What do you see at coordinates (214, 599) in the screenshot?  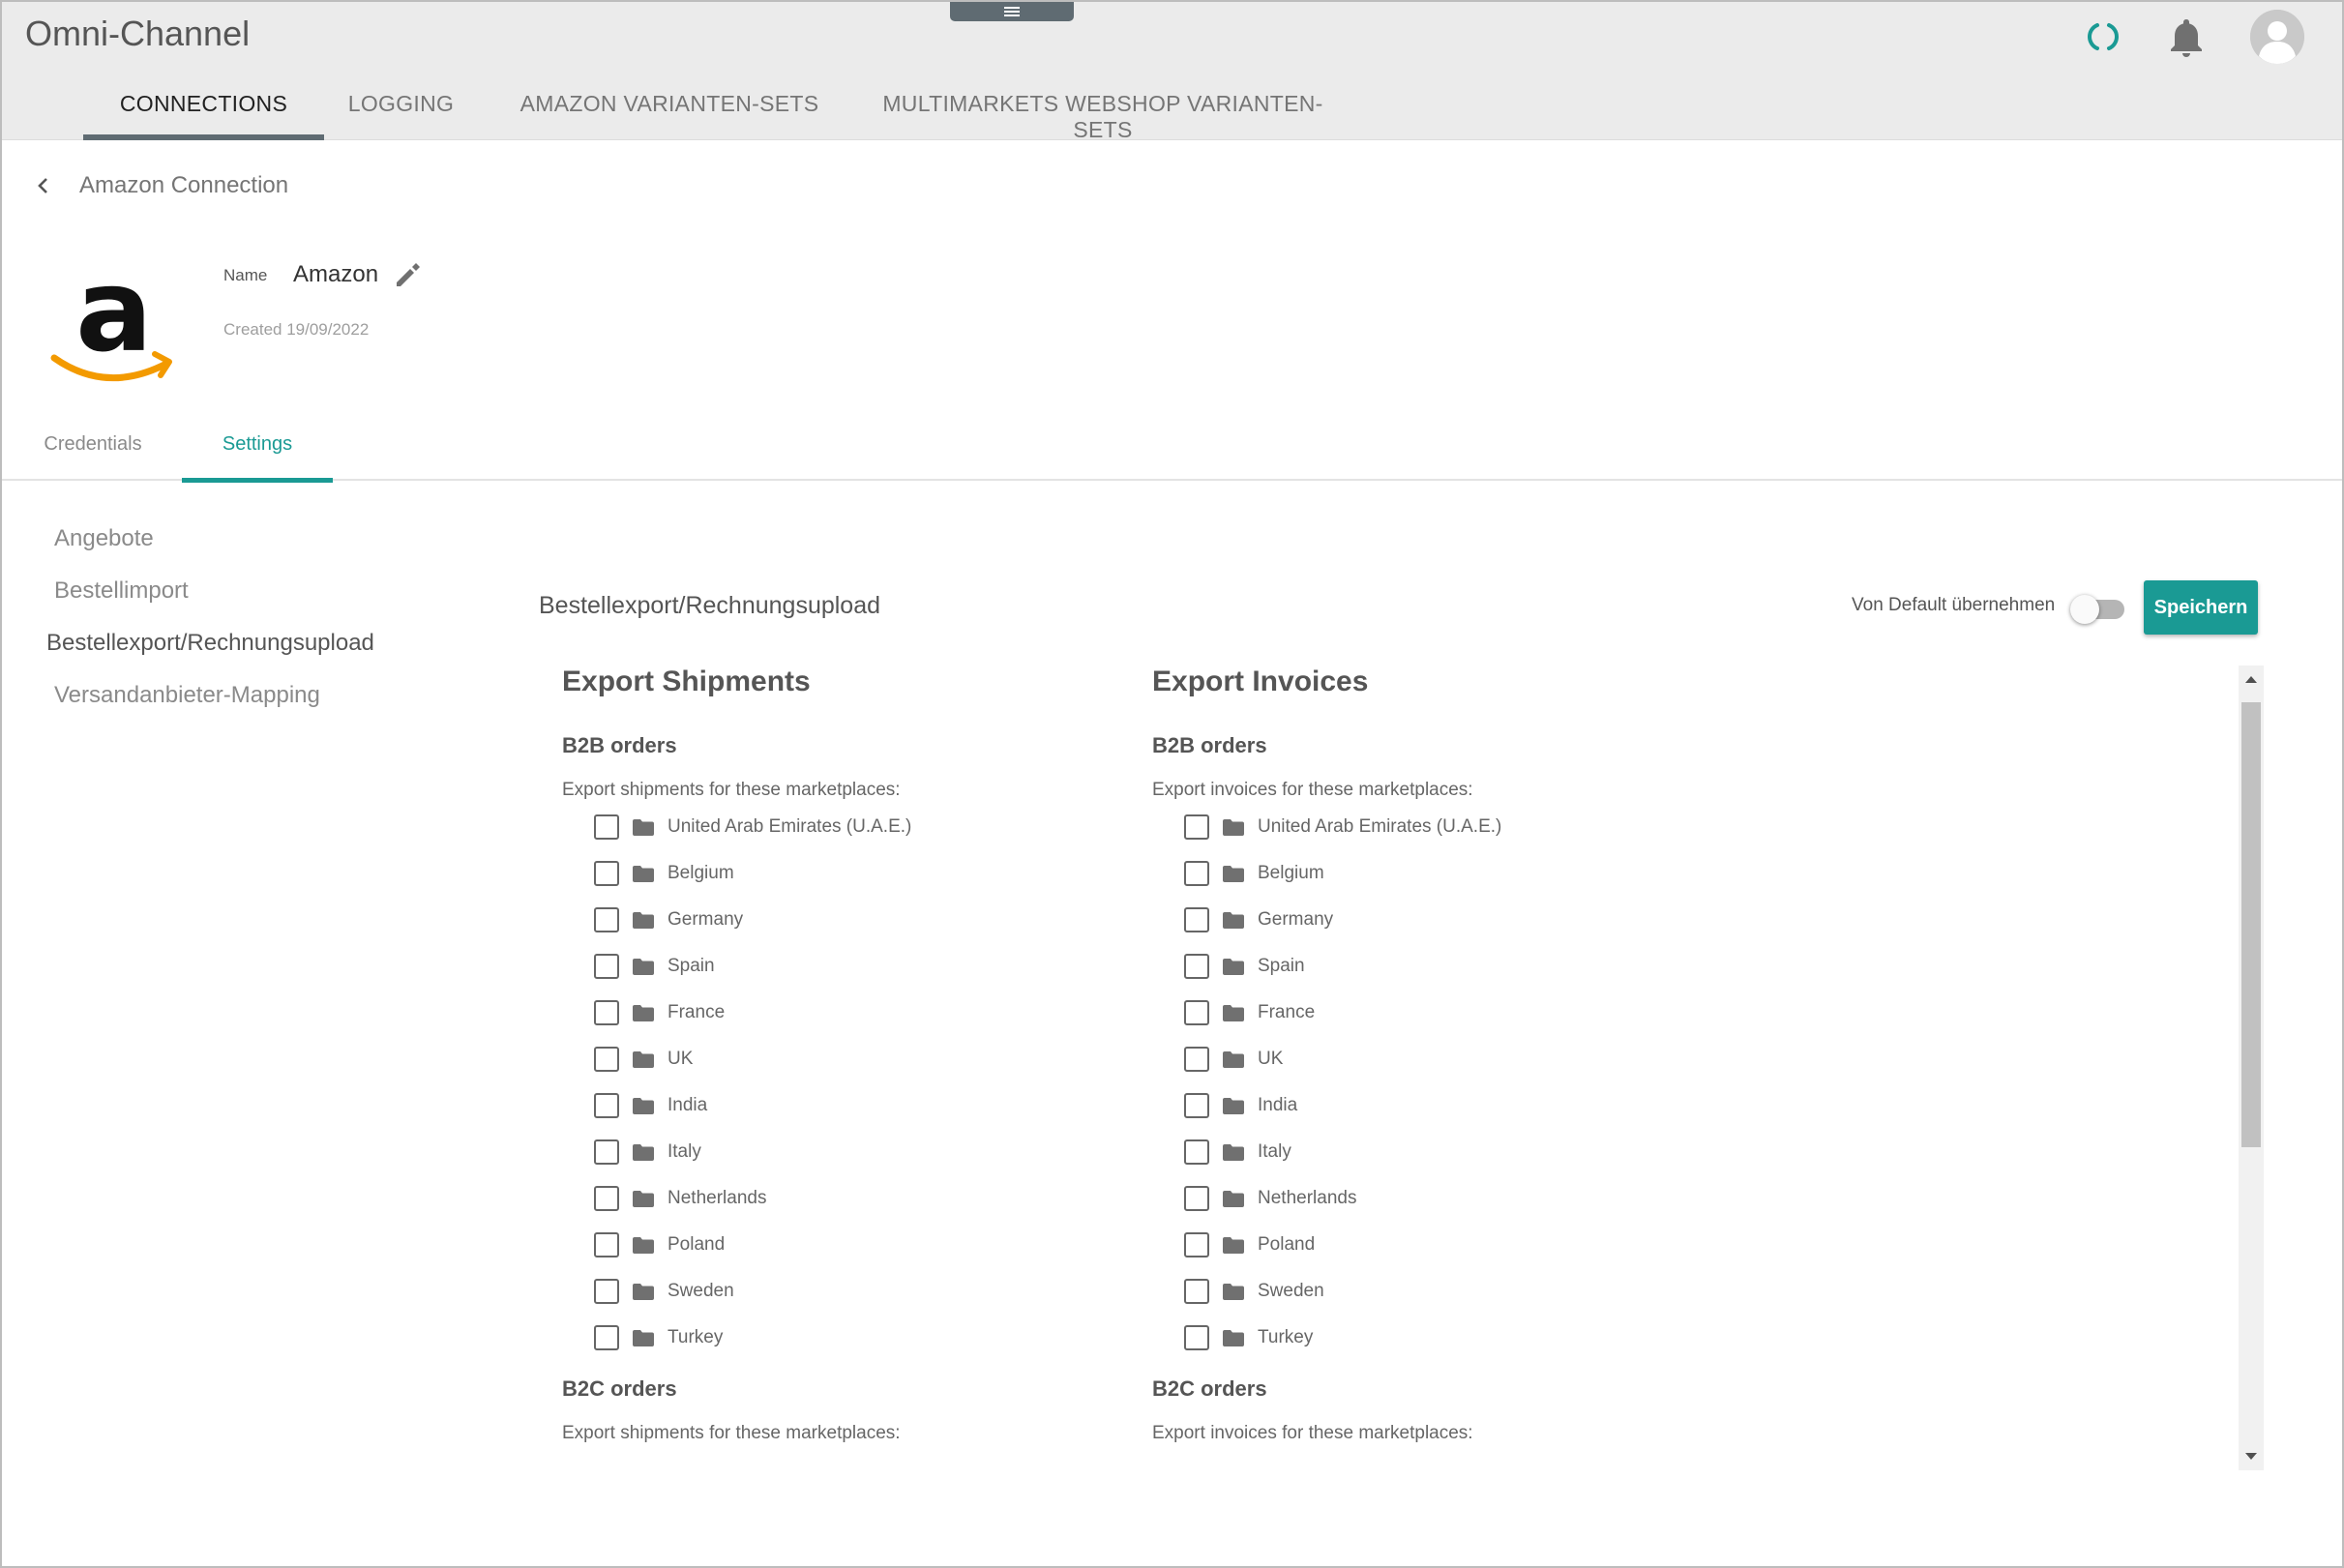 I see `side-nav-item-bestellimport: Bestellimport` at bounding box center [214, 599].